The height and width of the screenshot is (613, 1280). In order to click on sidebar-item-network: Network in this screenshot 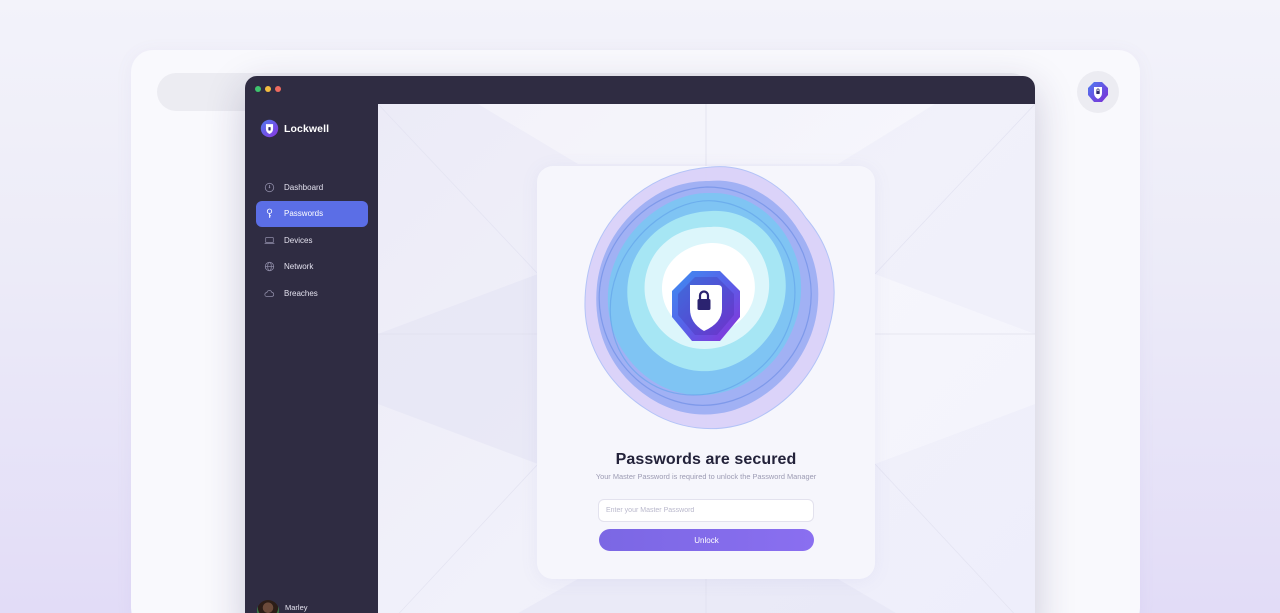, I will do `click(312, 267)`.